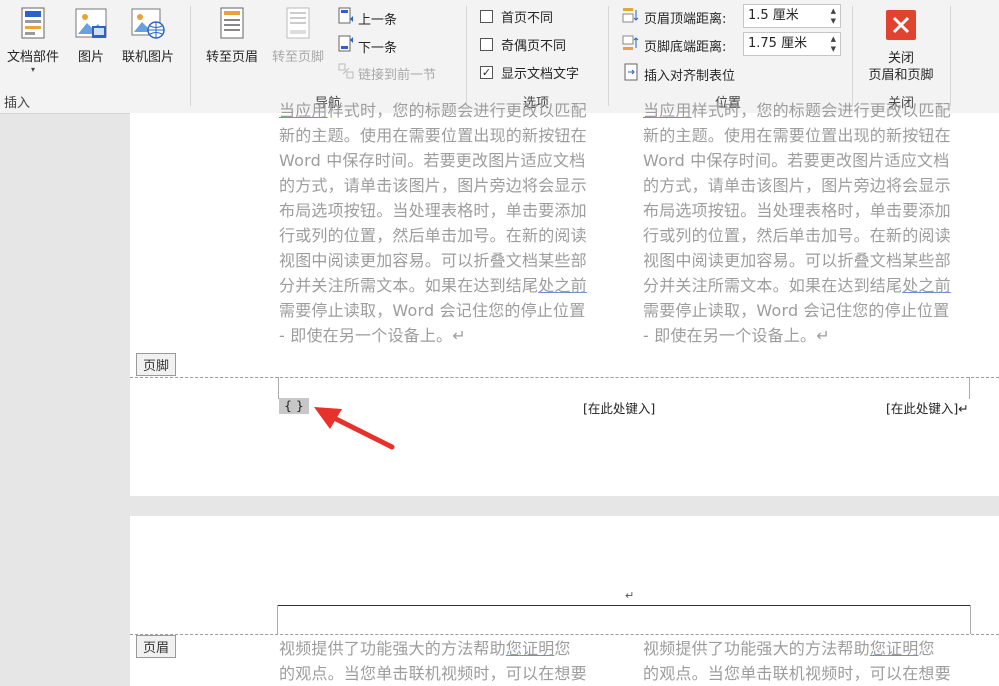  Describe the element at coordinates (679, 74) in the screenshot. I see `insert-alignment-tab-button: 插入对齐制表位` at that location.